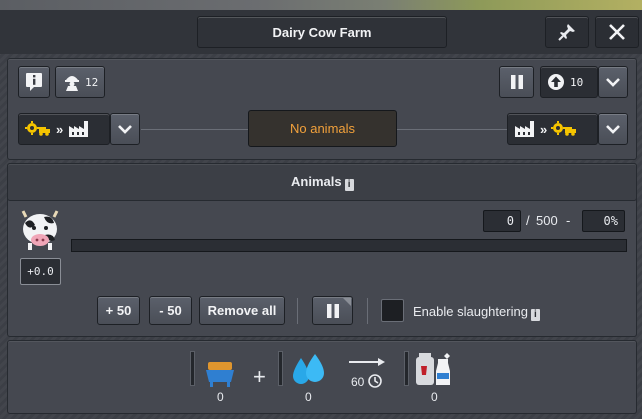 This screenshot has width=642, height=419. I want to click on water-icon, so click(308, 370).